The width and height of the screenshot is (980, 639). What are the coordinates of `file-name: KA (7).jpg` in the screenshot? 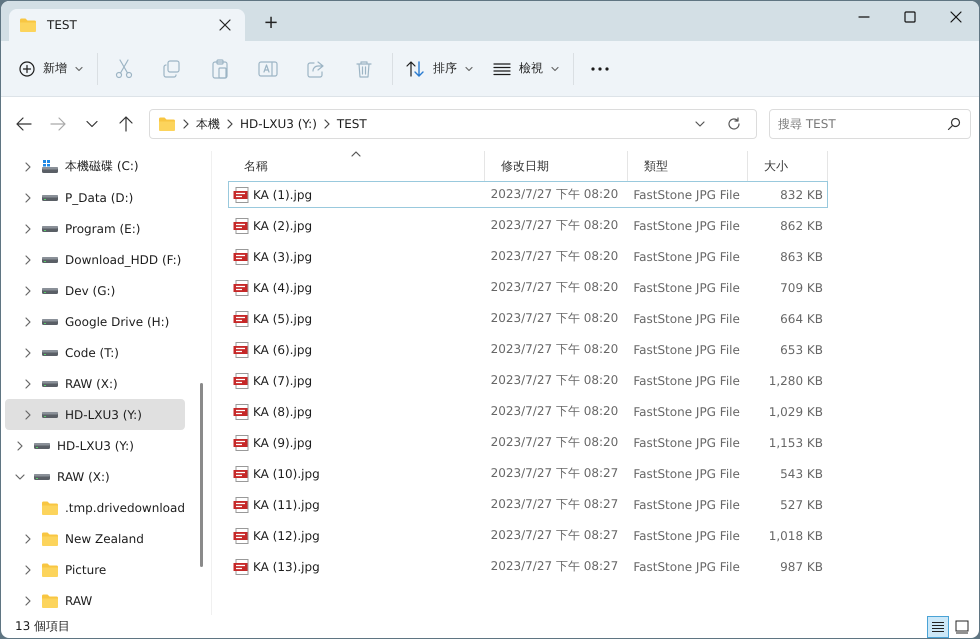 It's located at (282, 381).